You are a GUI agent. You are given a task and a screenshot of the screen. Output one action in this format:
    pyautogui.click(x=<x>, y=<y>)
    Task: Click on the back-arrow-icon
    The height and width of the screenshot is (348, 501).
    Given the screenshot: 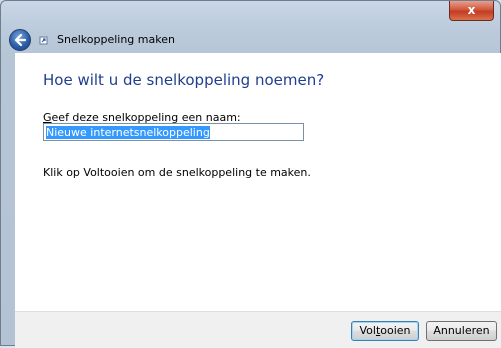 What is the action you would take?
    pyautogui.click(x=20, y=40)
    